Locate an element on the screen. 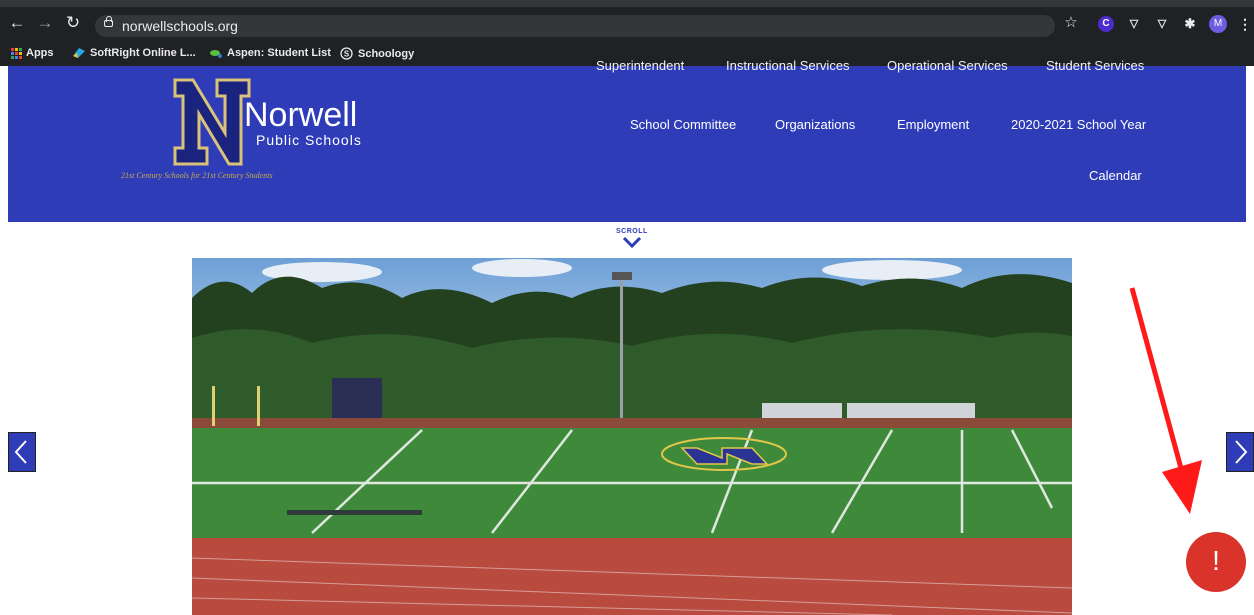 The image size is (1254, 615). nav-school-committee: School Committee is located at coordinates (683, 124).